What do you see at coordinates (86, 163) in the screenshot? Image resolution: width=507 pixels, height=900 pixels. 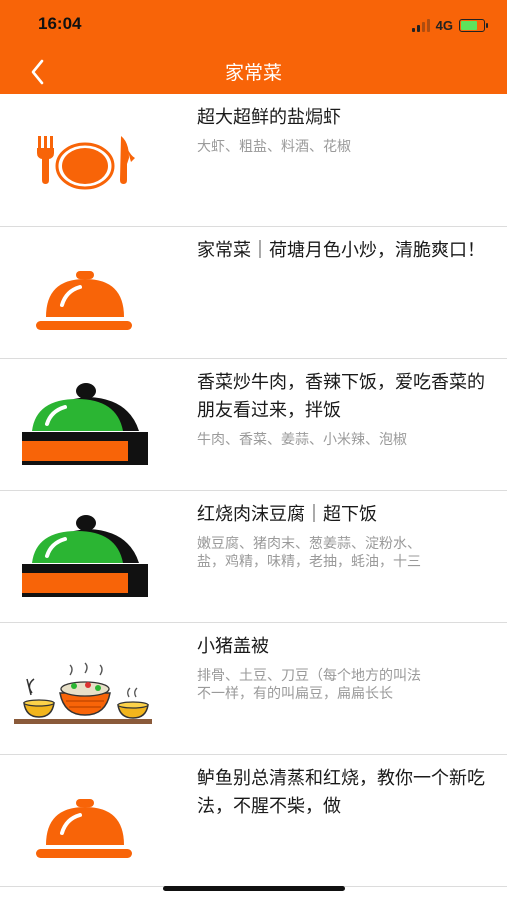 I see `plate-fork-knife-icon` at bounding box center [86, 163].